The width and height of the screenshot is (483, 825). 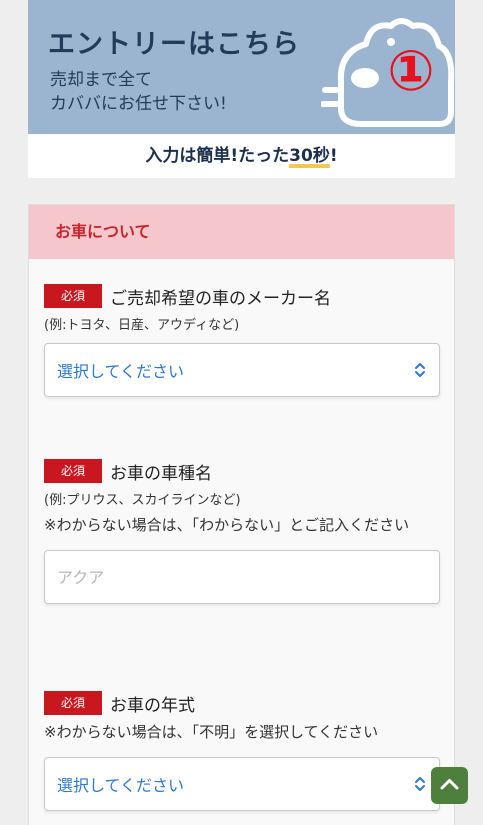 I want to click on maker-select-value: 選択してください, so click(x=121, y=371).